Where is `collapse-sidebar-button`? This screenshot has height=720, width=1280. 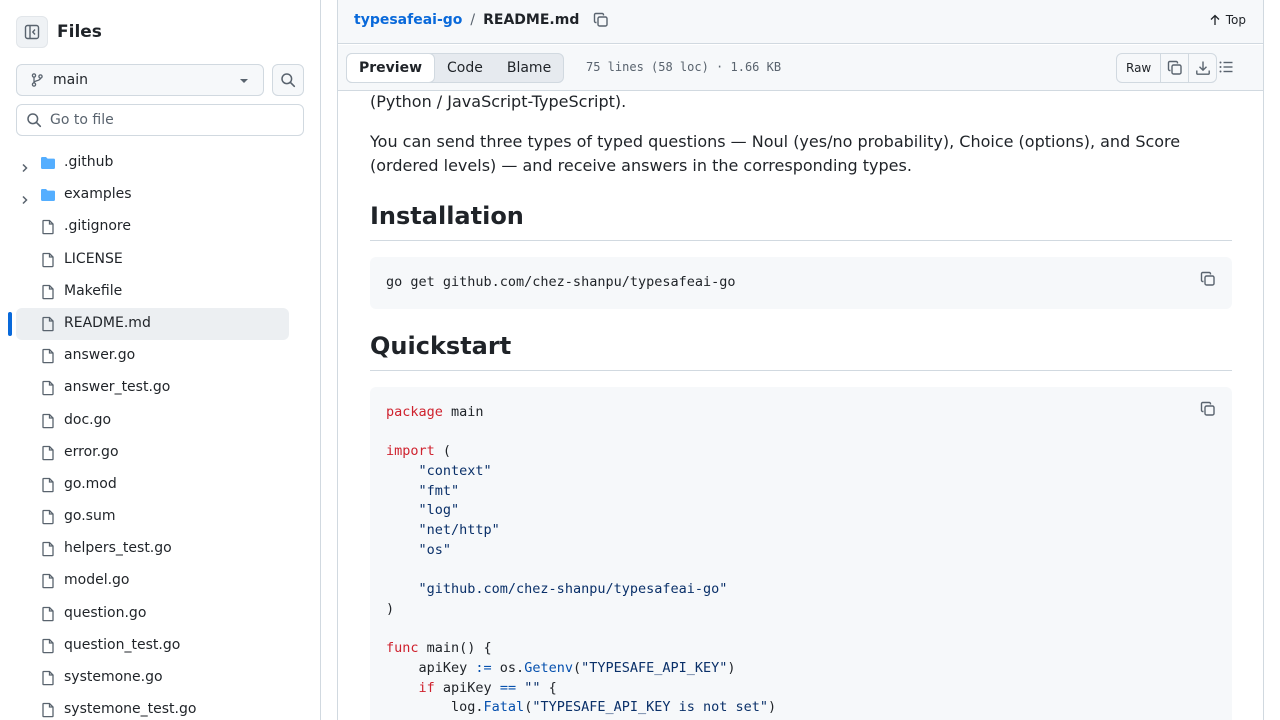 collapse-sidebar-button is located at coordinates (32, 32).